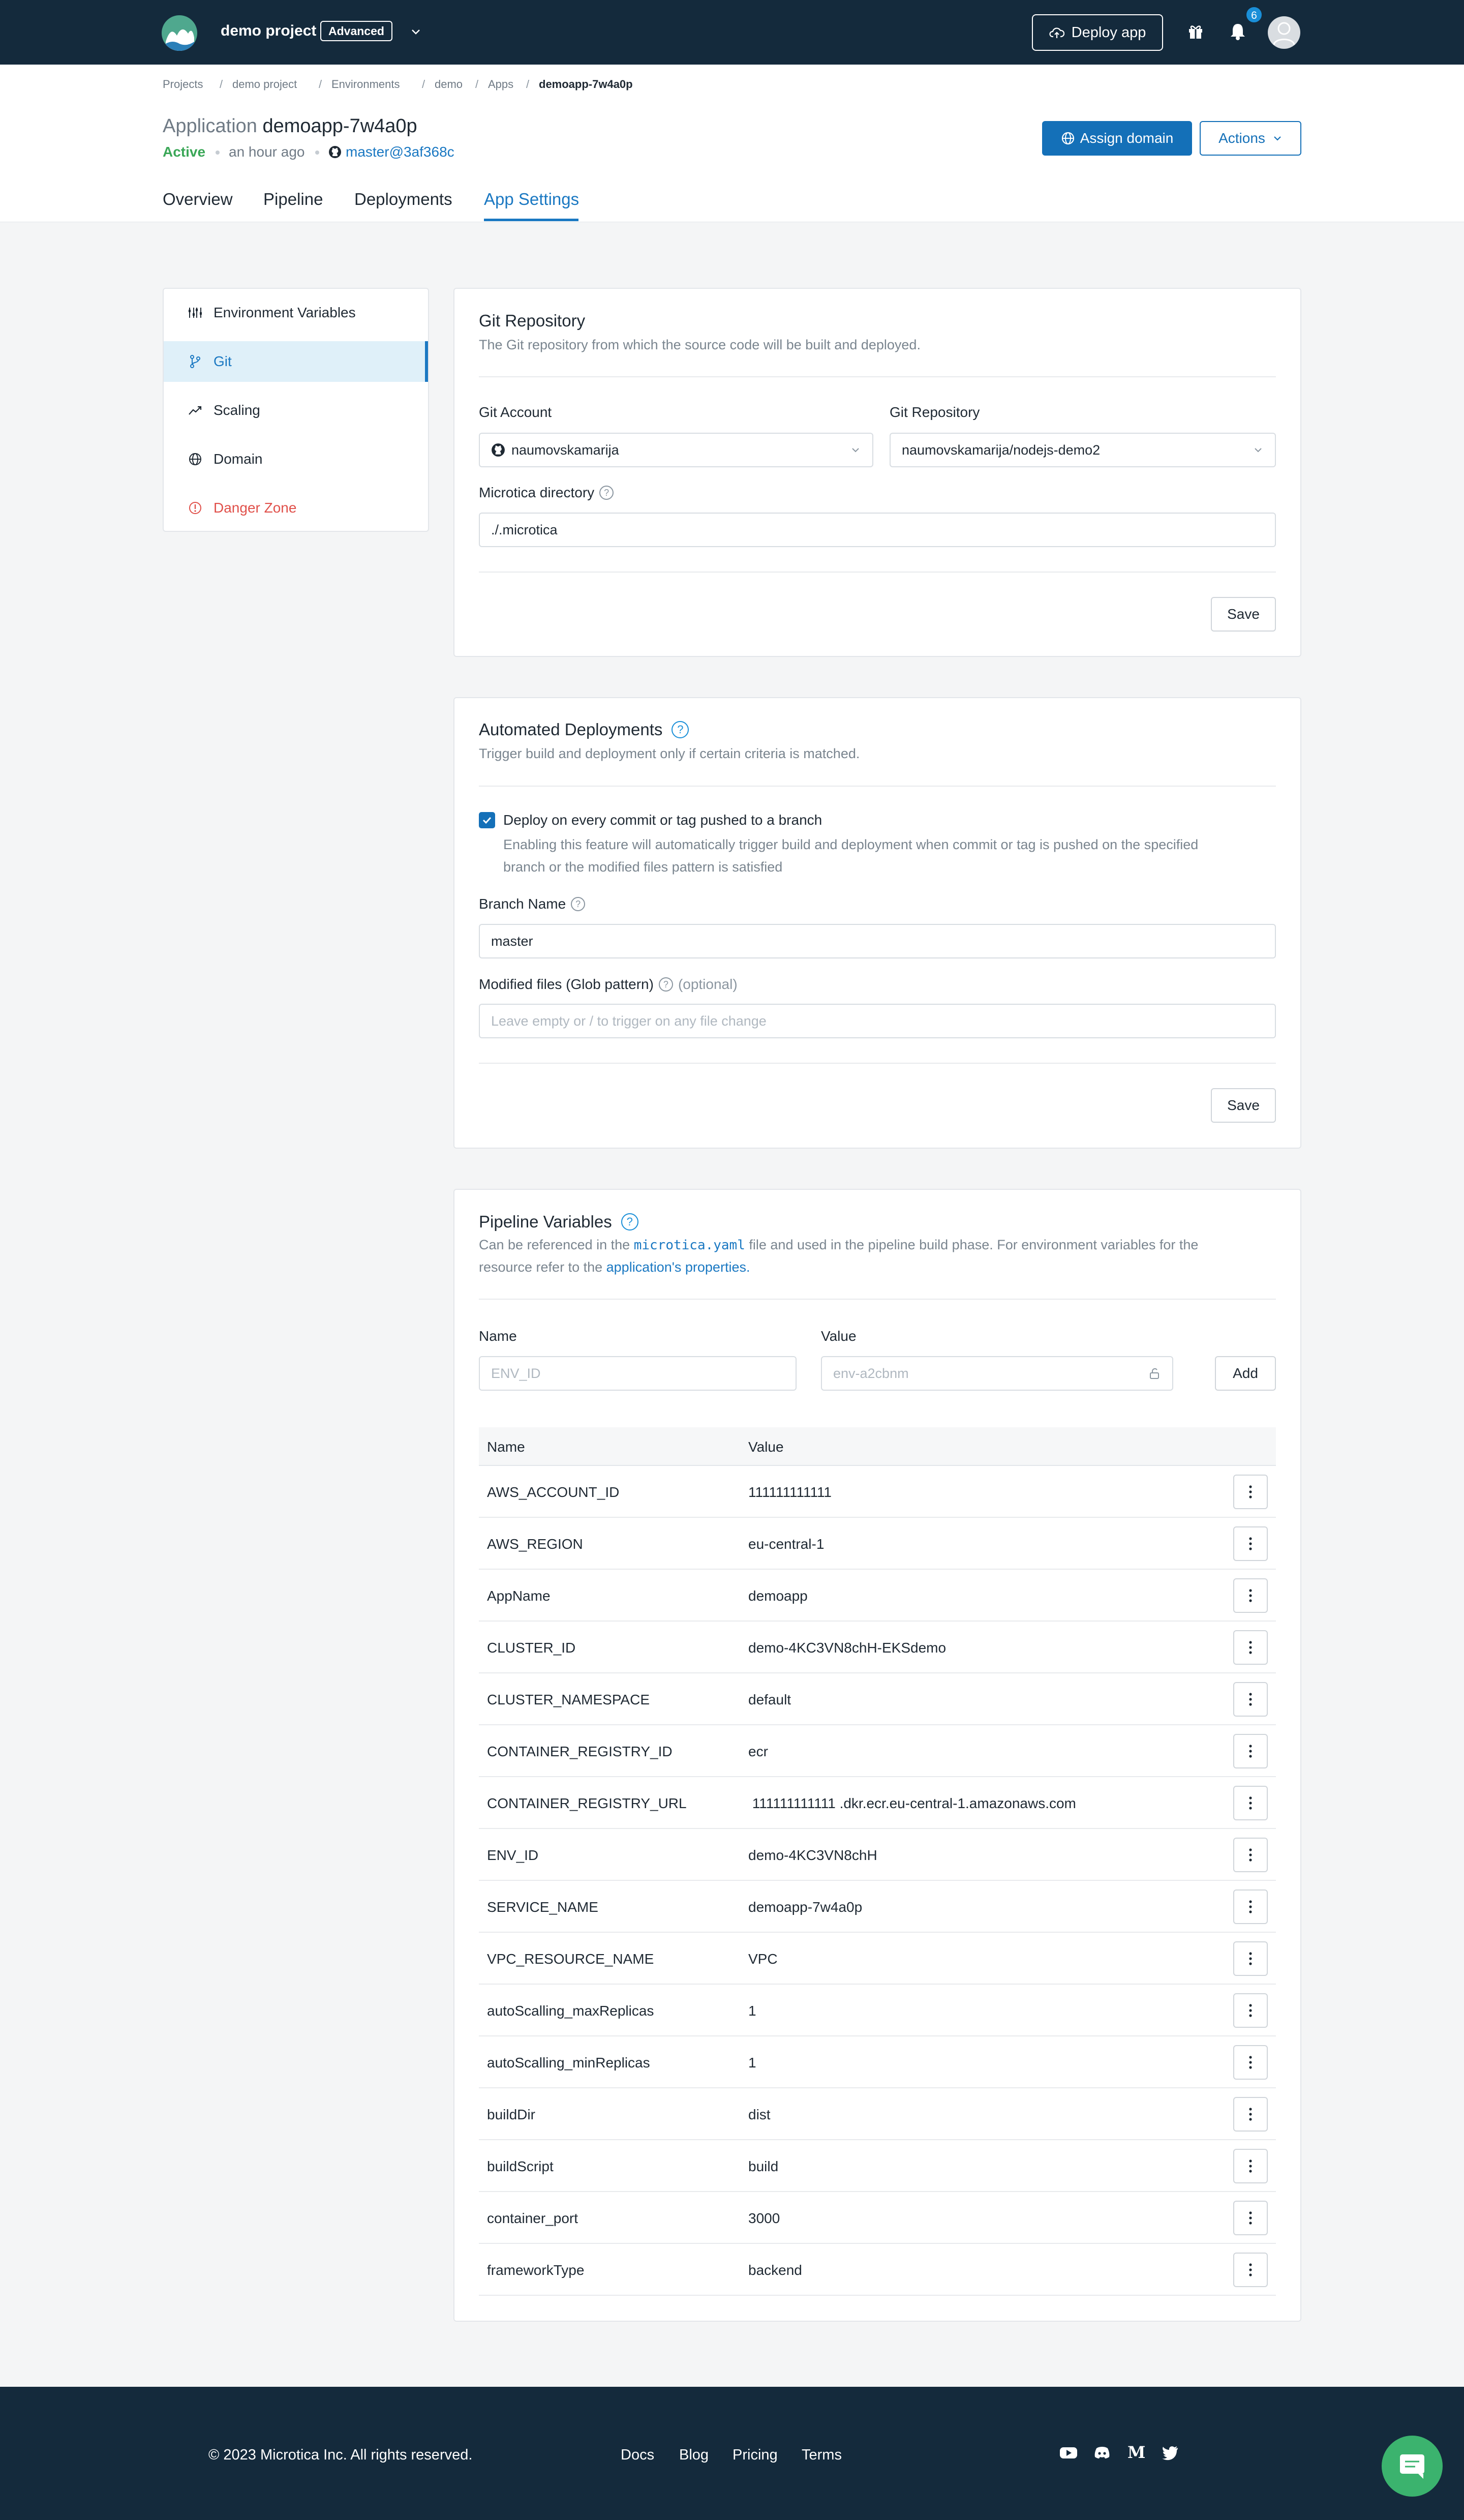 Image resolution: width=1464 pixels, height=2520 pixels. What do you see at coordinates (296, 459) in the screenshot?
I see `sidebar-item-domain: Domain` at bounding box center [296, 459].